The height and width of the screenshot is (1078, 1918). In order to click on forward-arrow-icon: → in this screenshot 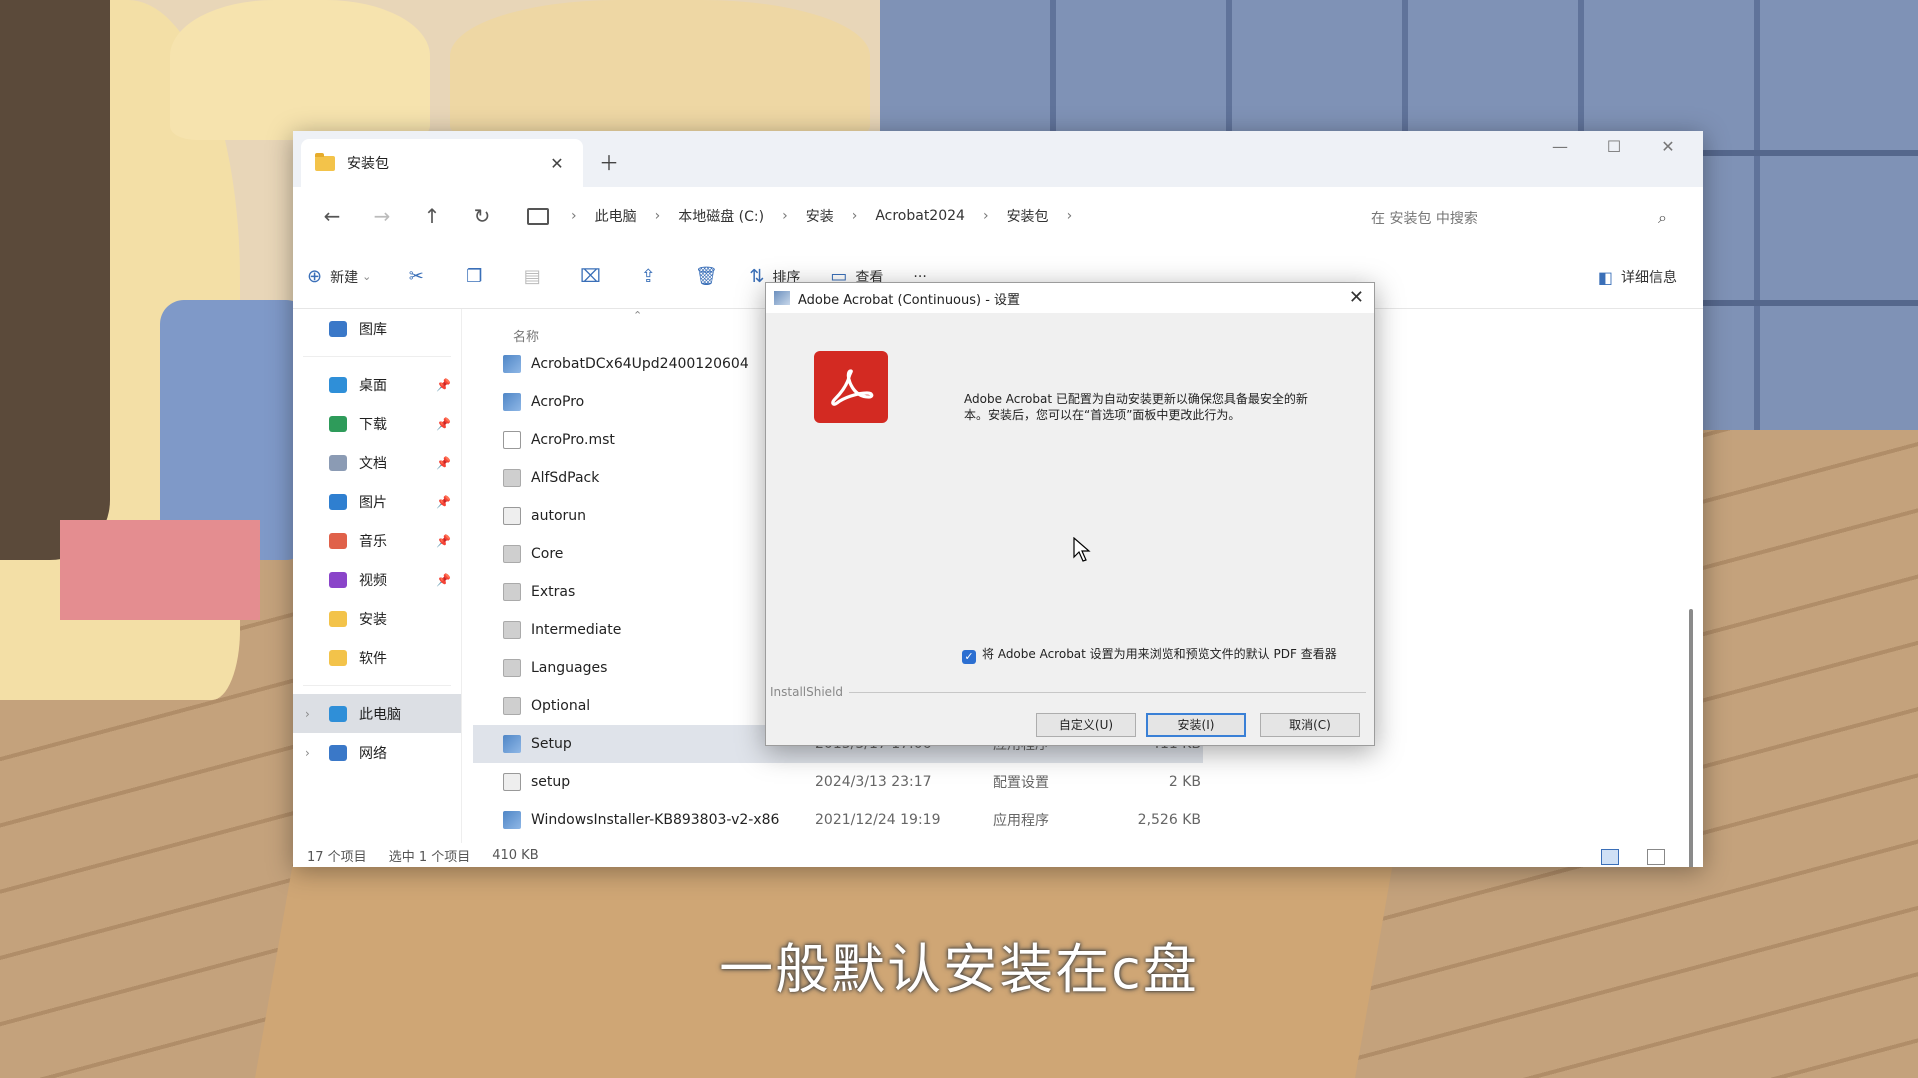, I will do `click(382, 216)`.